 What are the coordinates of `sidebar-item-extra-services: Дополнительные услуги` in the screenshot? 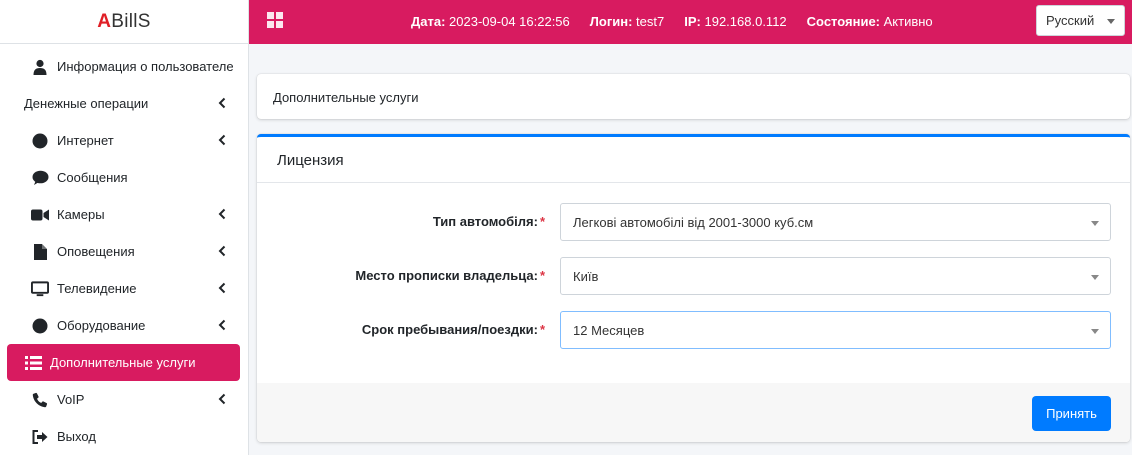 It's located at (123, 362).